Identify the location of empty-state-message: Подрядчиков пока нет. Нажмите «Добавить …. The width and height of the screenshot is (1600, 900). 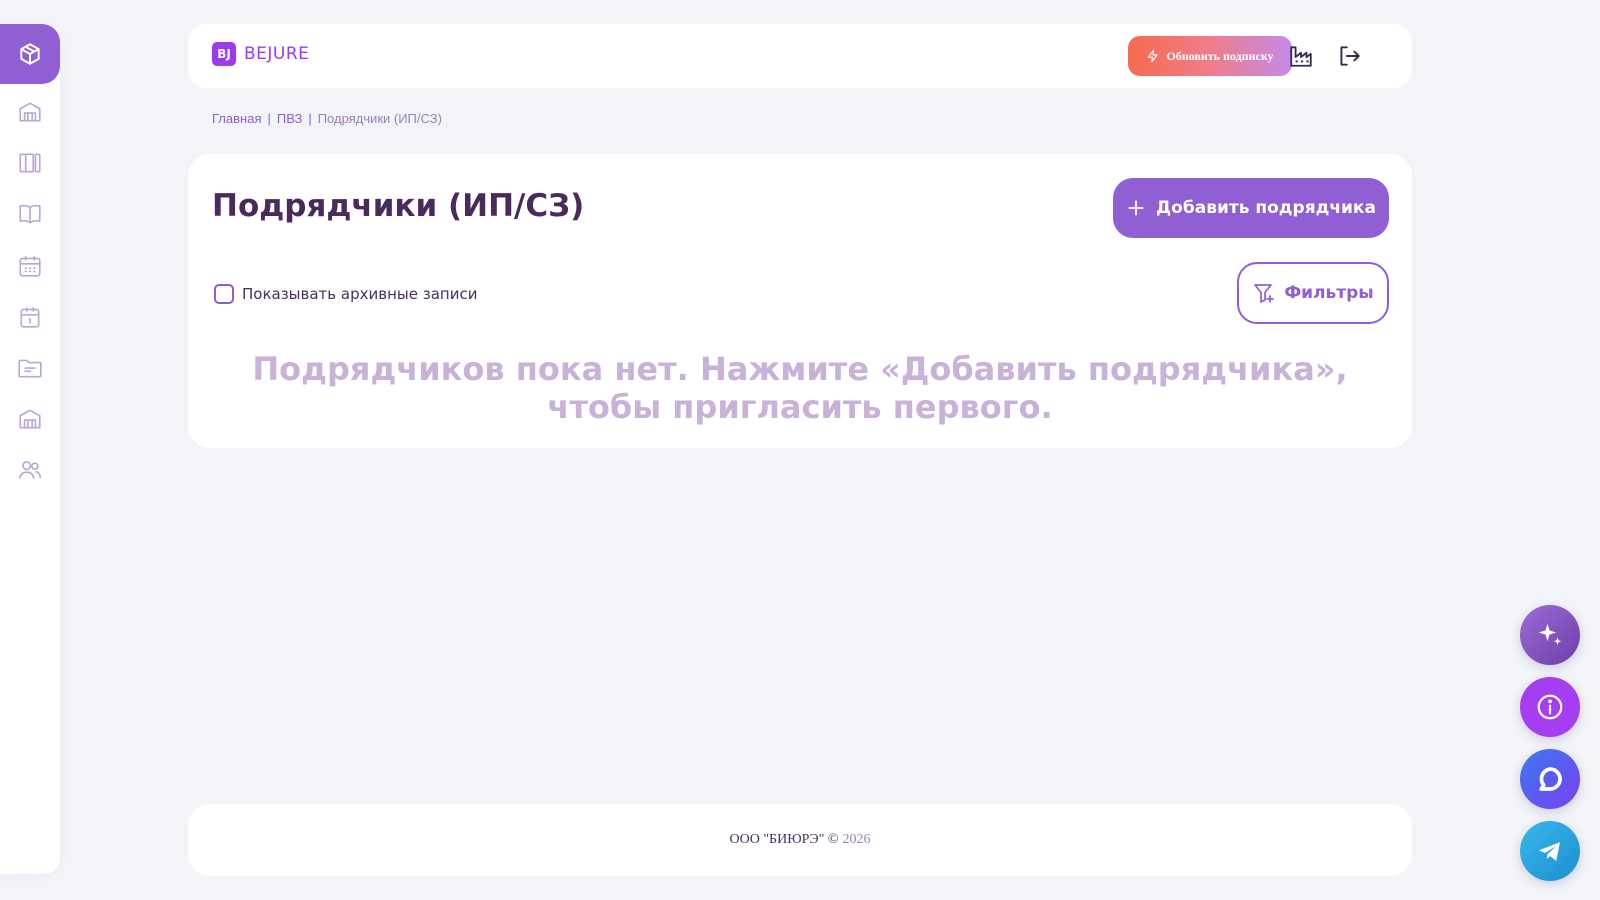
(800, 388).